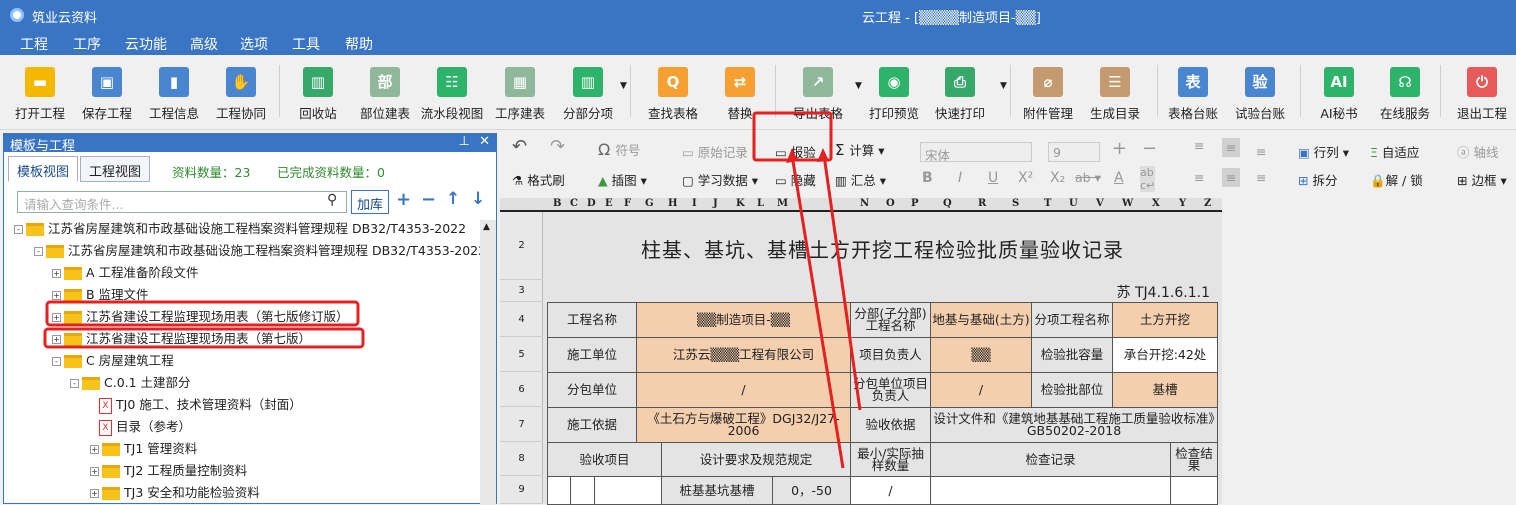 The width and height of the screenshot is (1516, 505). I want to click on toolbar-button-list: ☰ 生成目录, so click(1115, 94).